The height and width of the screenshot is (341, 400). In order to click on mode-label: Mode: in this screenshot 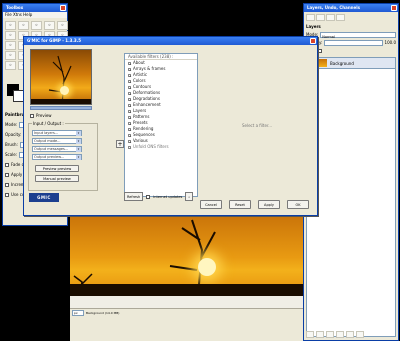, I will do `click(11, 124)`.